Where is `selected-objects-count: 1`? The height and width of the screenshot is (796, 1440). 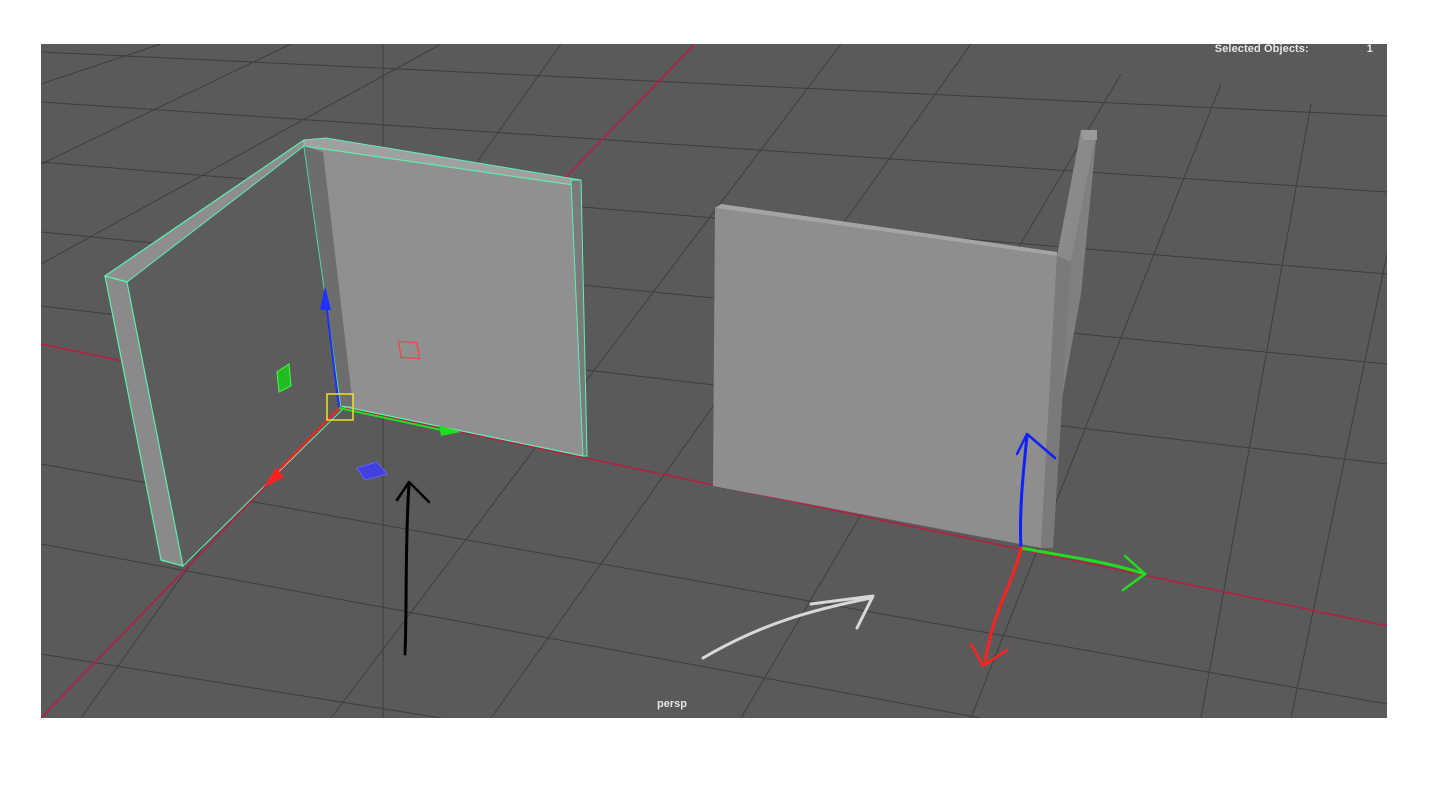
selected-objects-count: 1 is located at coordinates (1369, 49).